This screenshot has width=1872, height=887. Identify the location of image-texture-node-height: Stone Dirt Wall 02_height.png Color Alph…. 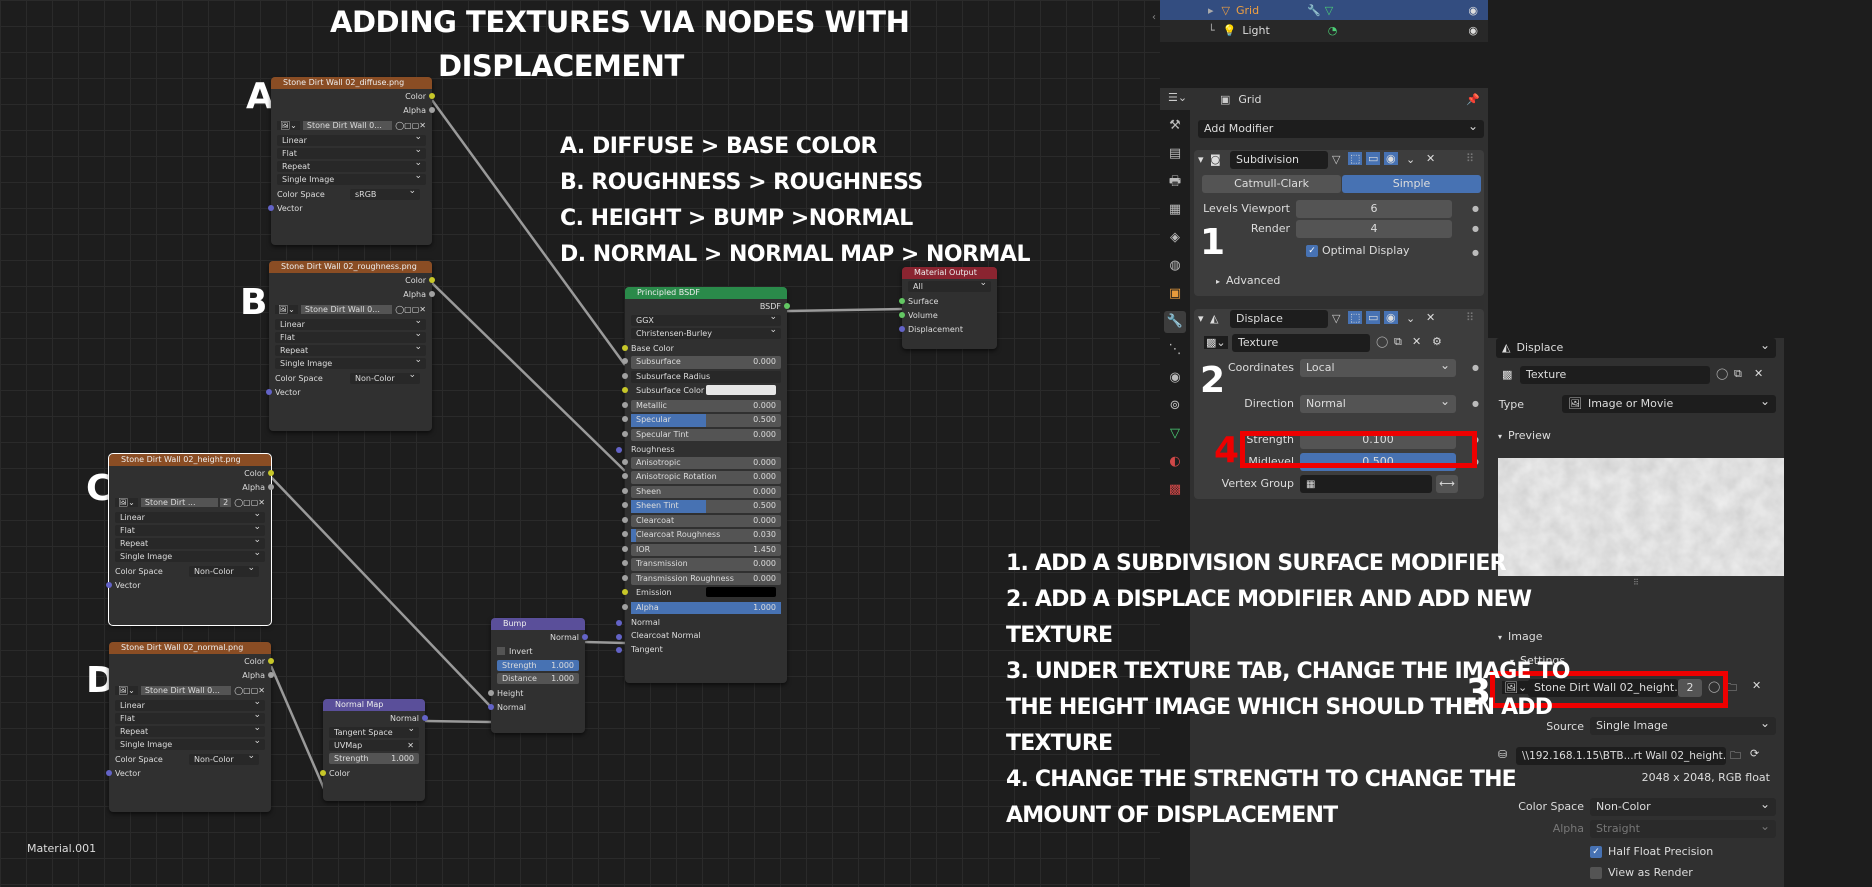
(190, 539).